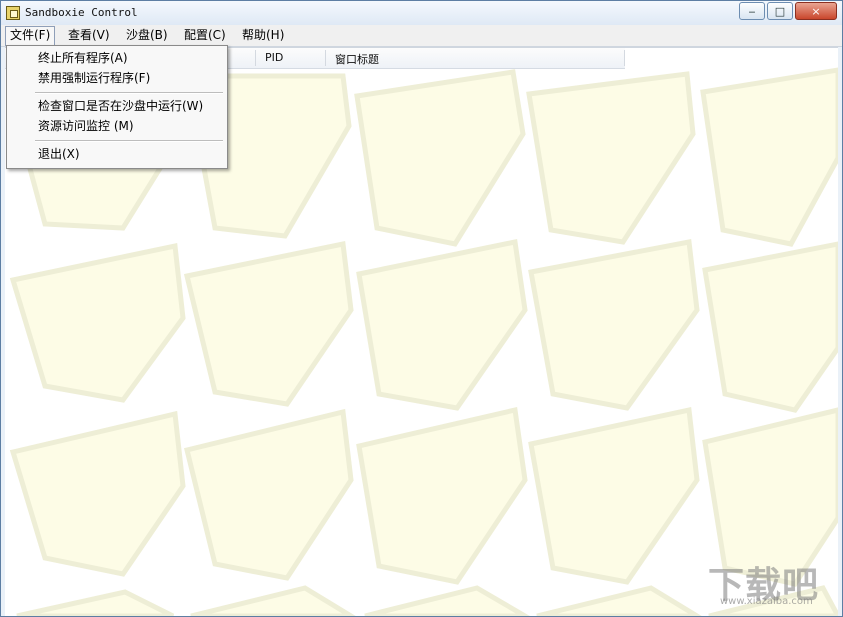  What do you see at coordinates (357, 59) in the screenshot?
I see `column-window-title: 窗口标题` at bounding box center [357, 59].